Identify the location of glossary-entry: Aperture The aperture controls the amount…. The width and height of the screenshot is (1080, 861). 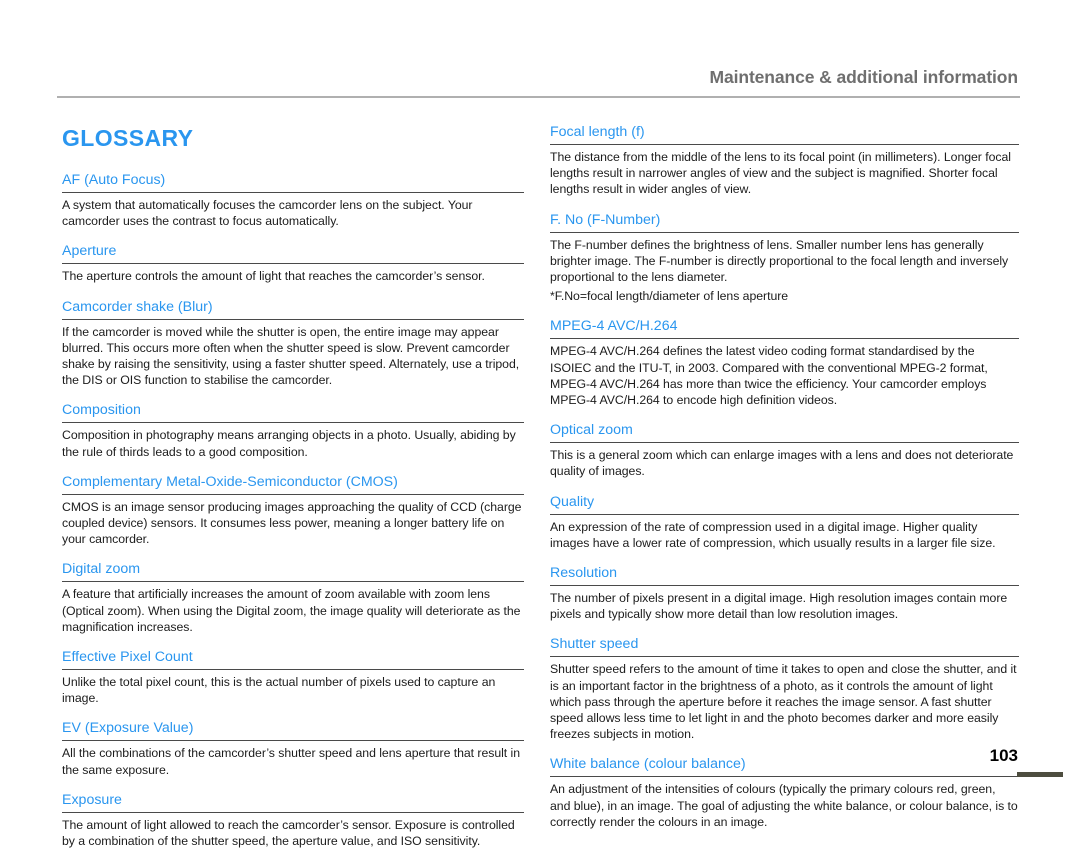
(293, 262).